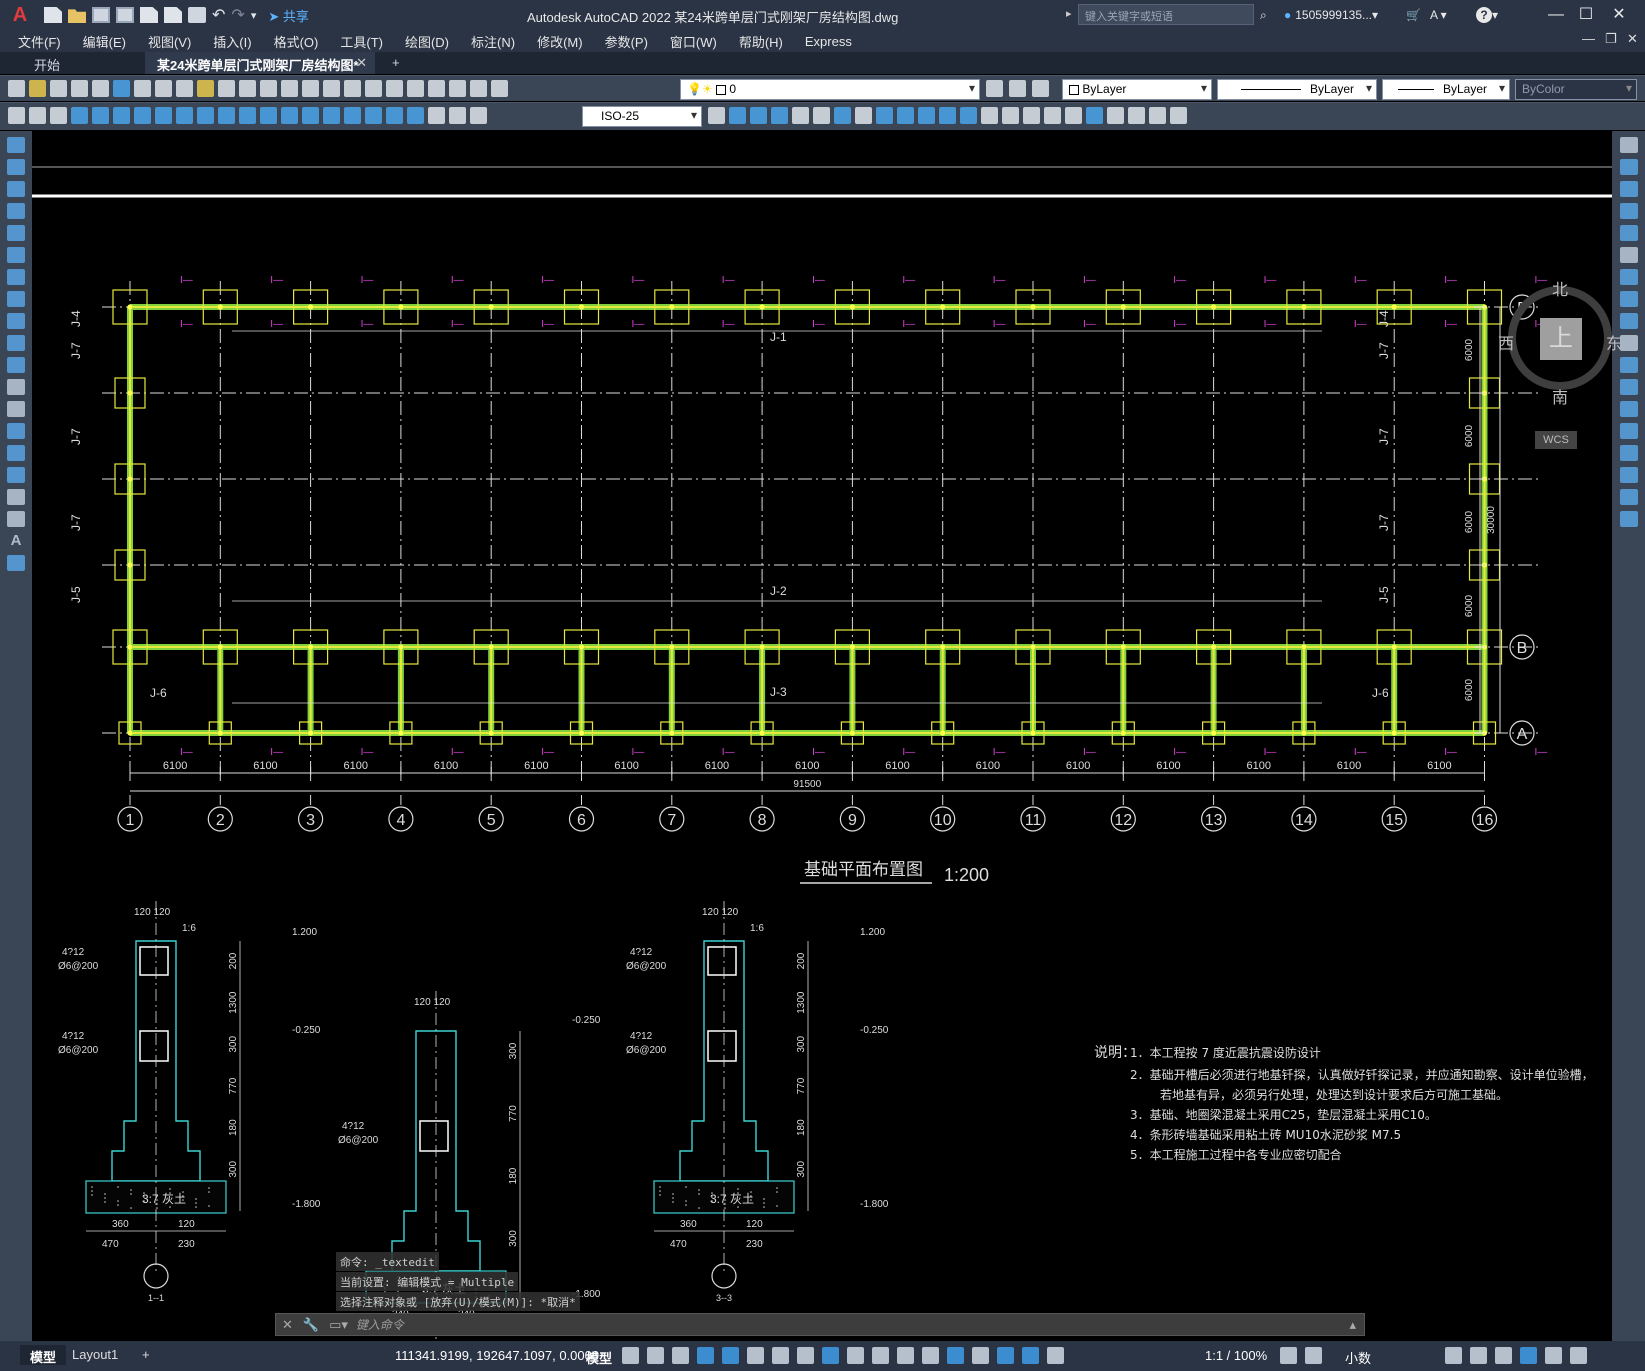 This screenshot has height=1371, width=1645. Describe the element at coordinates (989, 115) in the screenshot. I see `ucs-x-icon` at that location.